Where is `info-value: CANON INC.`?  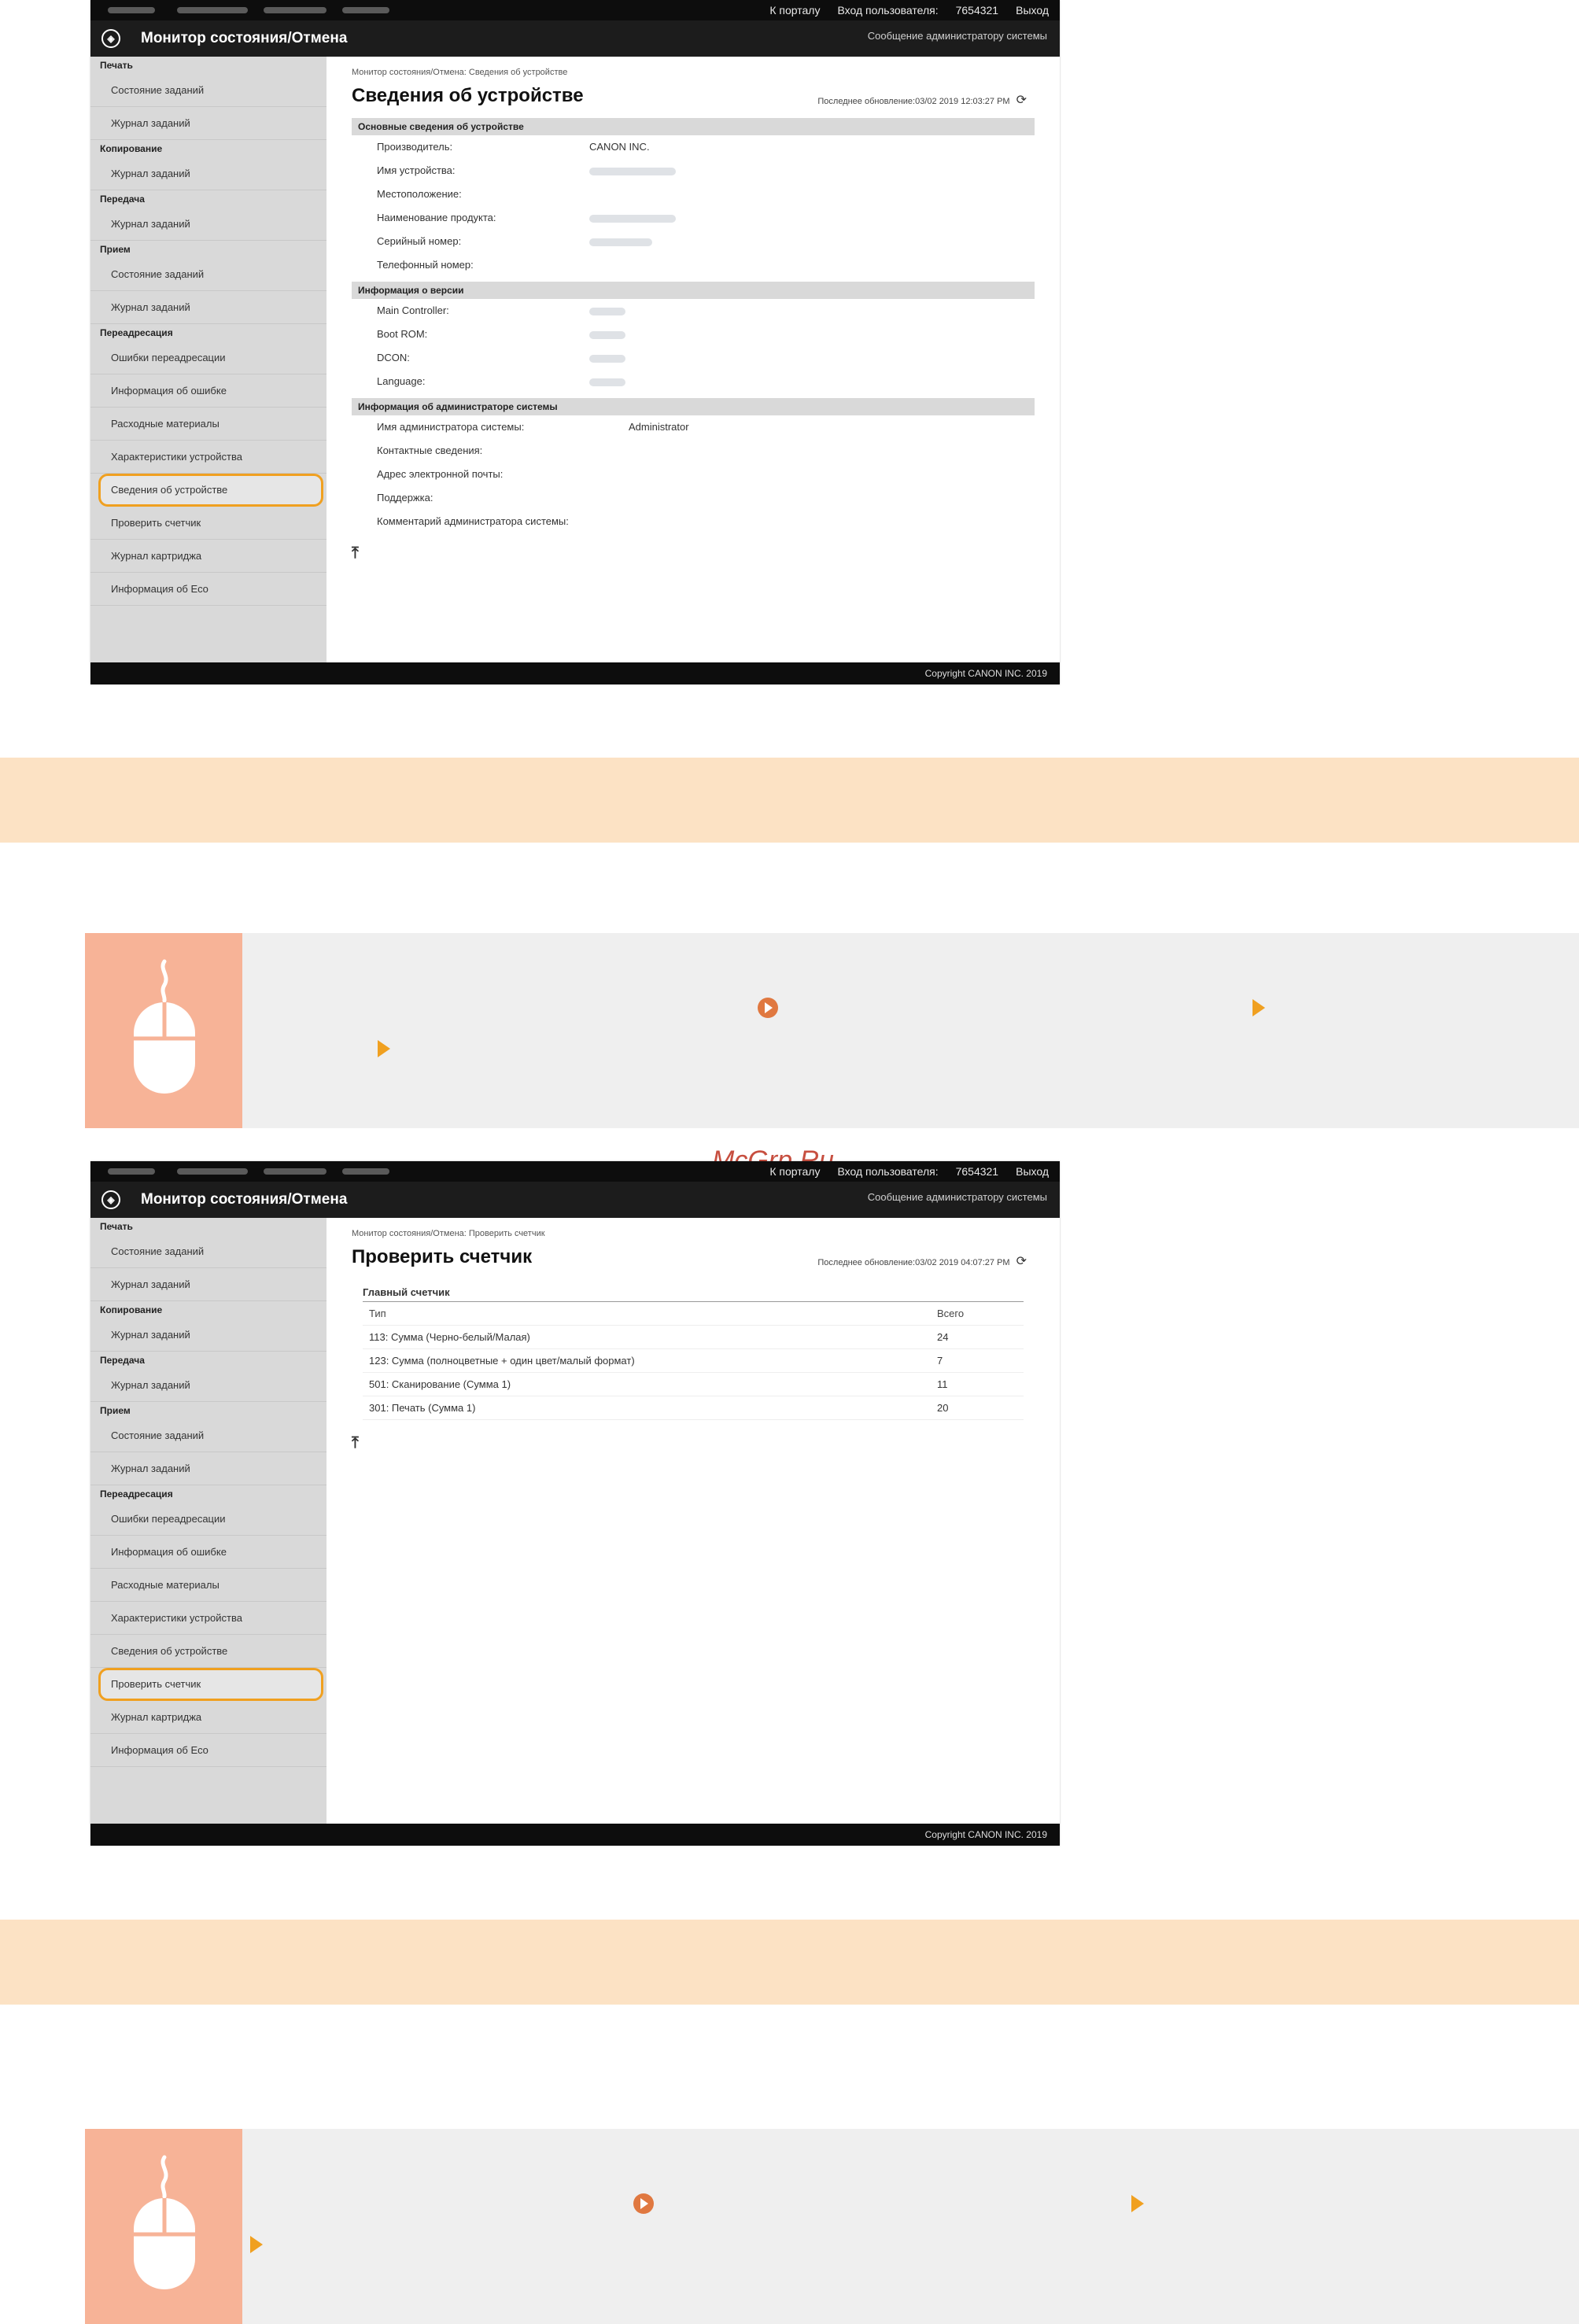 info-value: CANON INC. is located at coordinates (620, 147).